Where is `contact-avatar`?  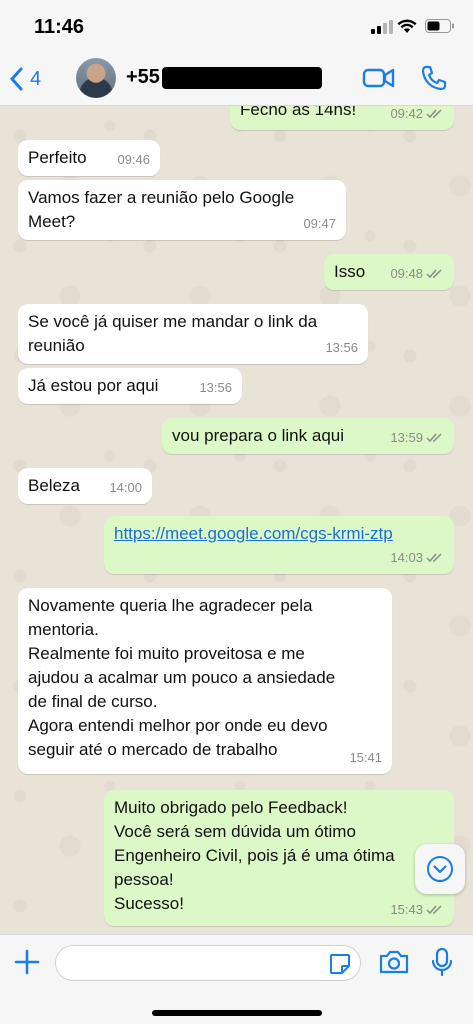
contact-avatar is located at coordinates (96, 78).